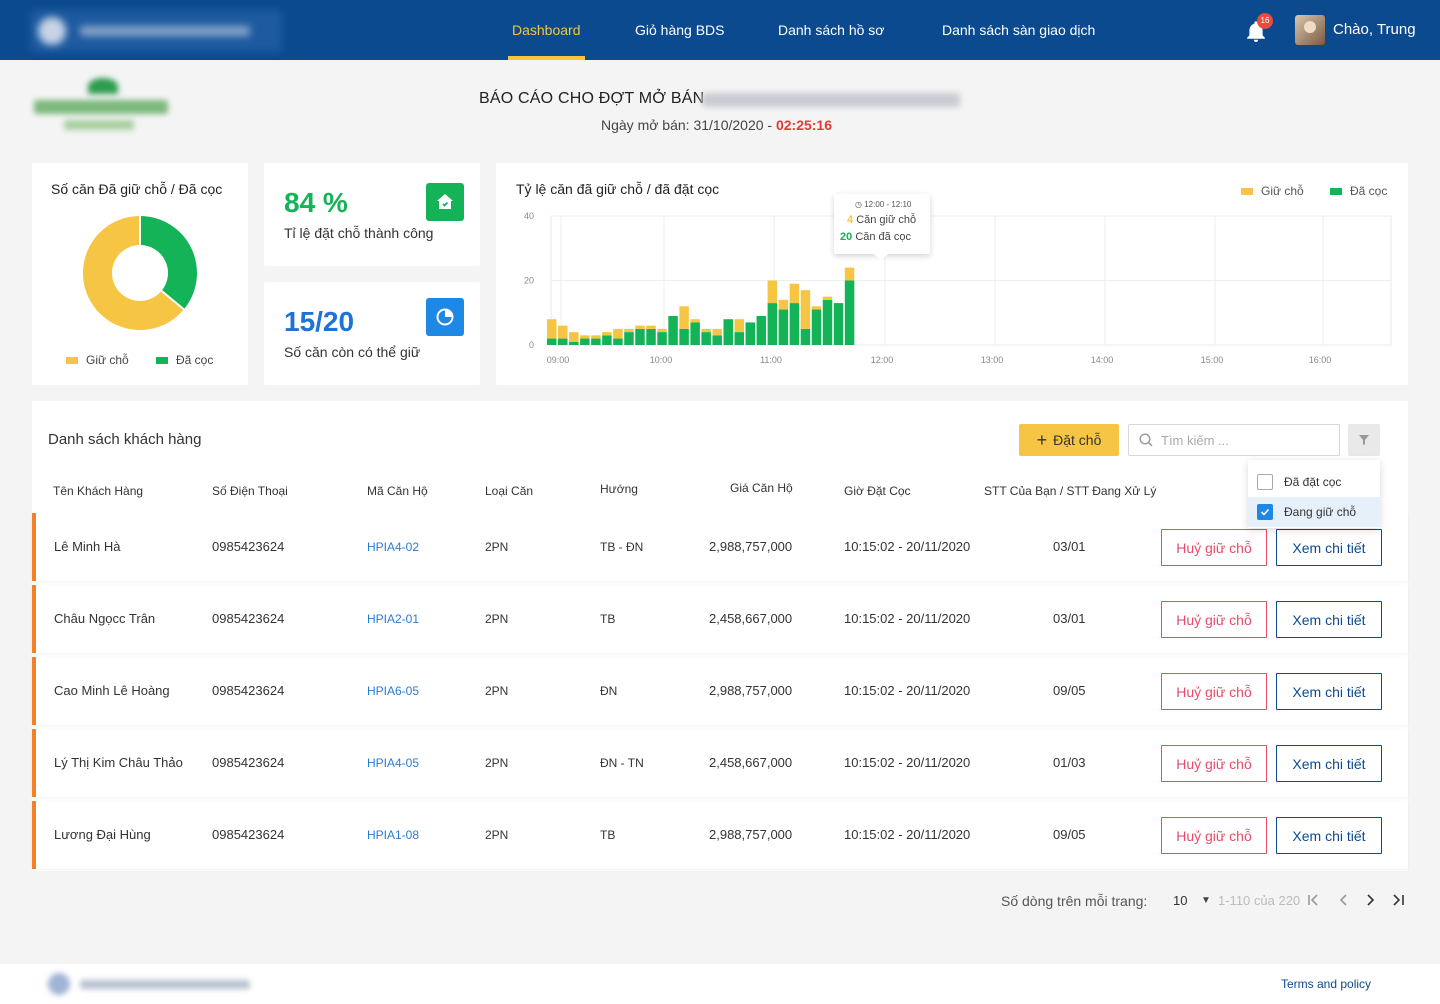  What do you see at coordinates (1314, 512) in the screenshot?
I see `filter-option-holding: Đang giữ chỗ` at bounding box center [1314, 512].